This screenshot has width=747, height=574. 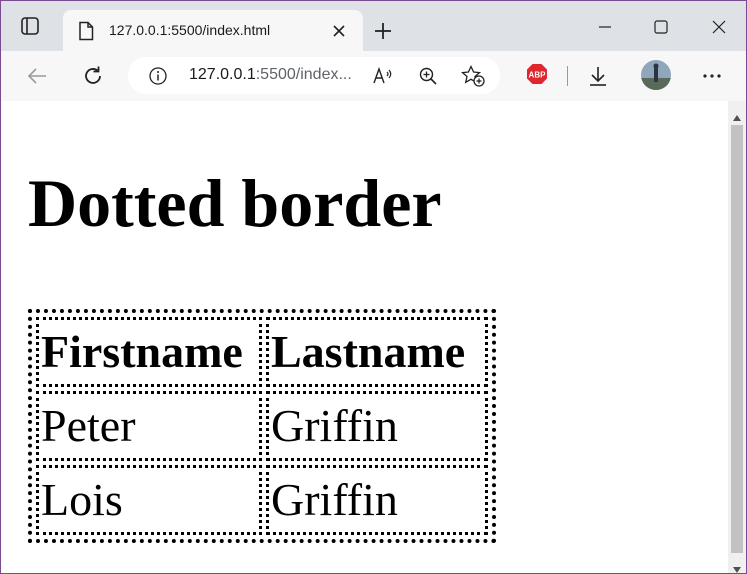 I want to click on table-row: Lois Griffin, so click(x=262, y=500).